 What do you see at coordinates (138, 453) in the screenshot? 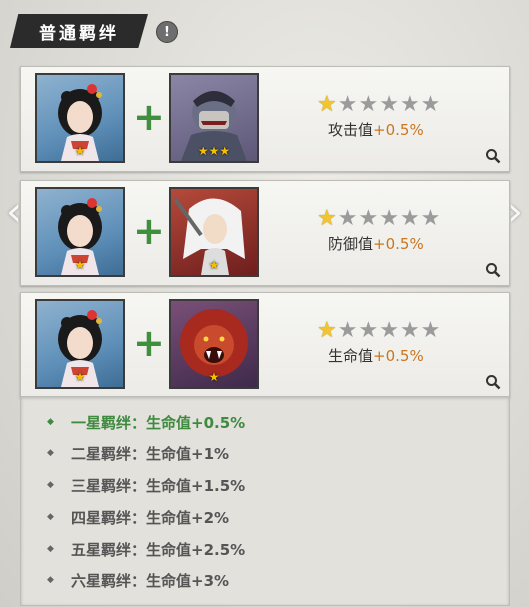
I see `effect-row: ◆ 二星羁绊：生命值+1%` at bounding box center [138, 453].